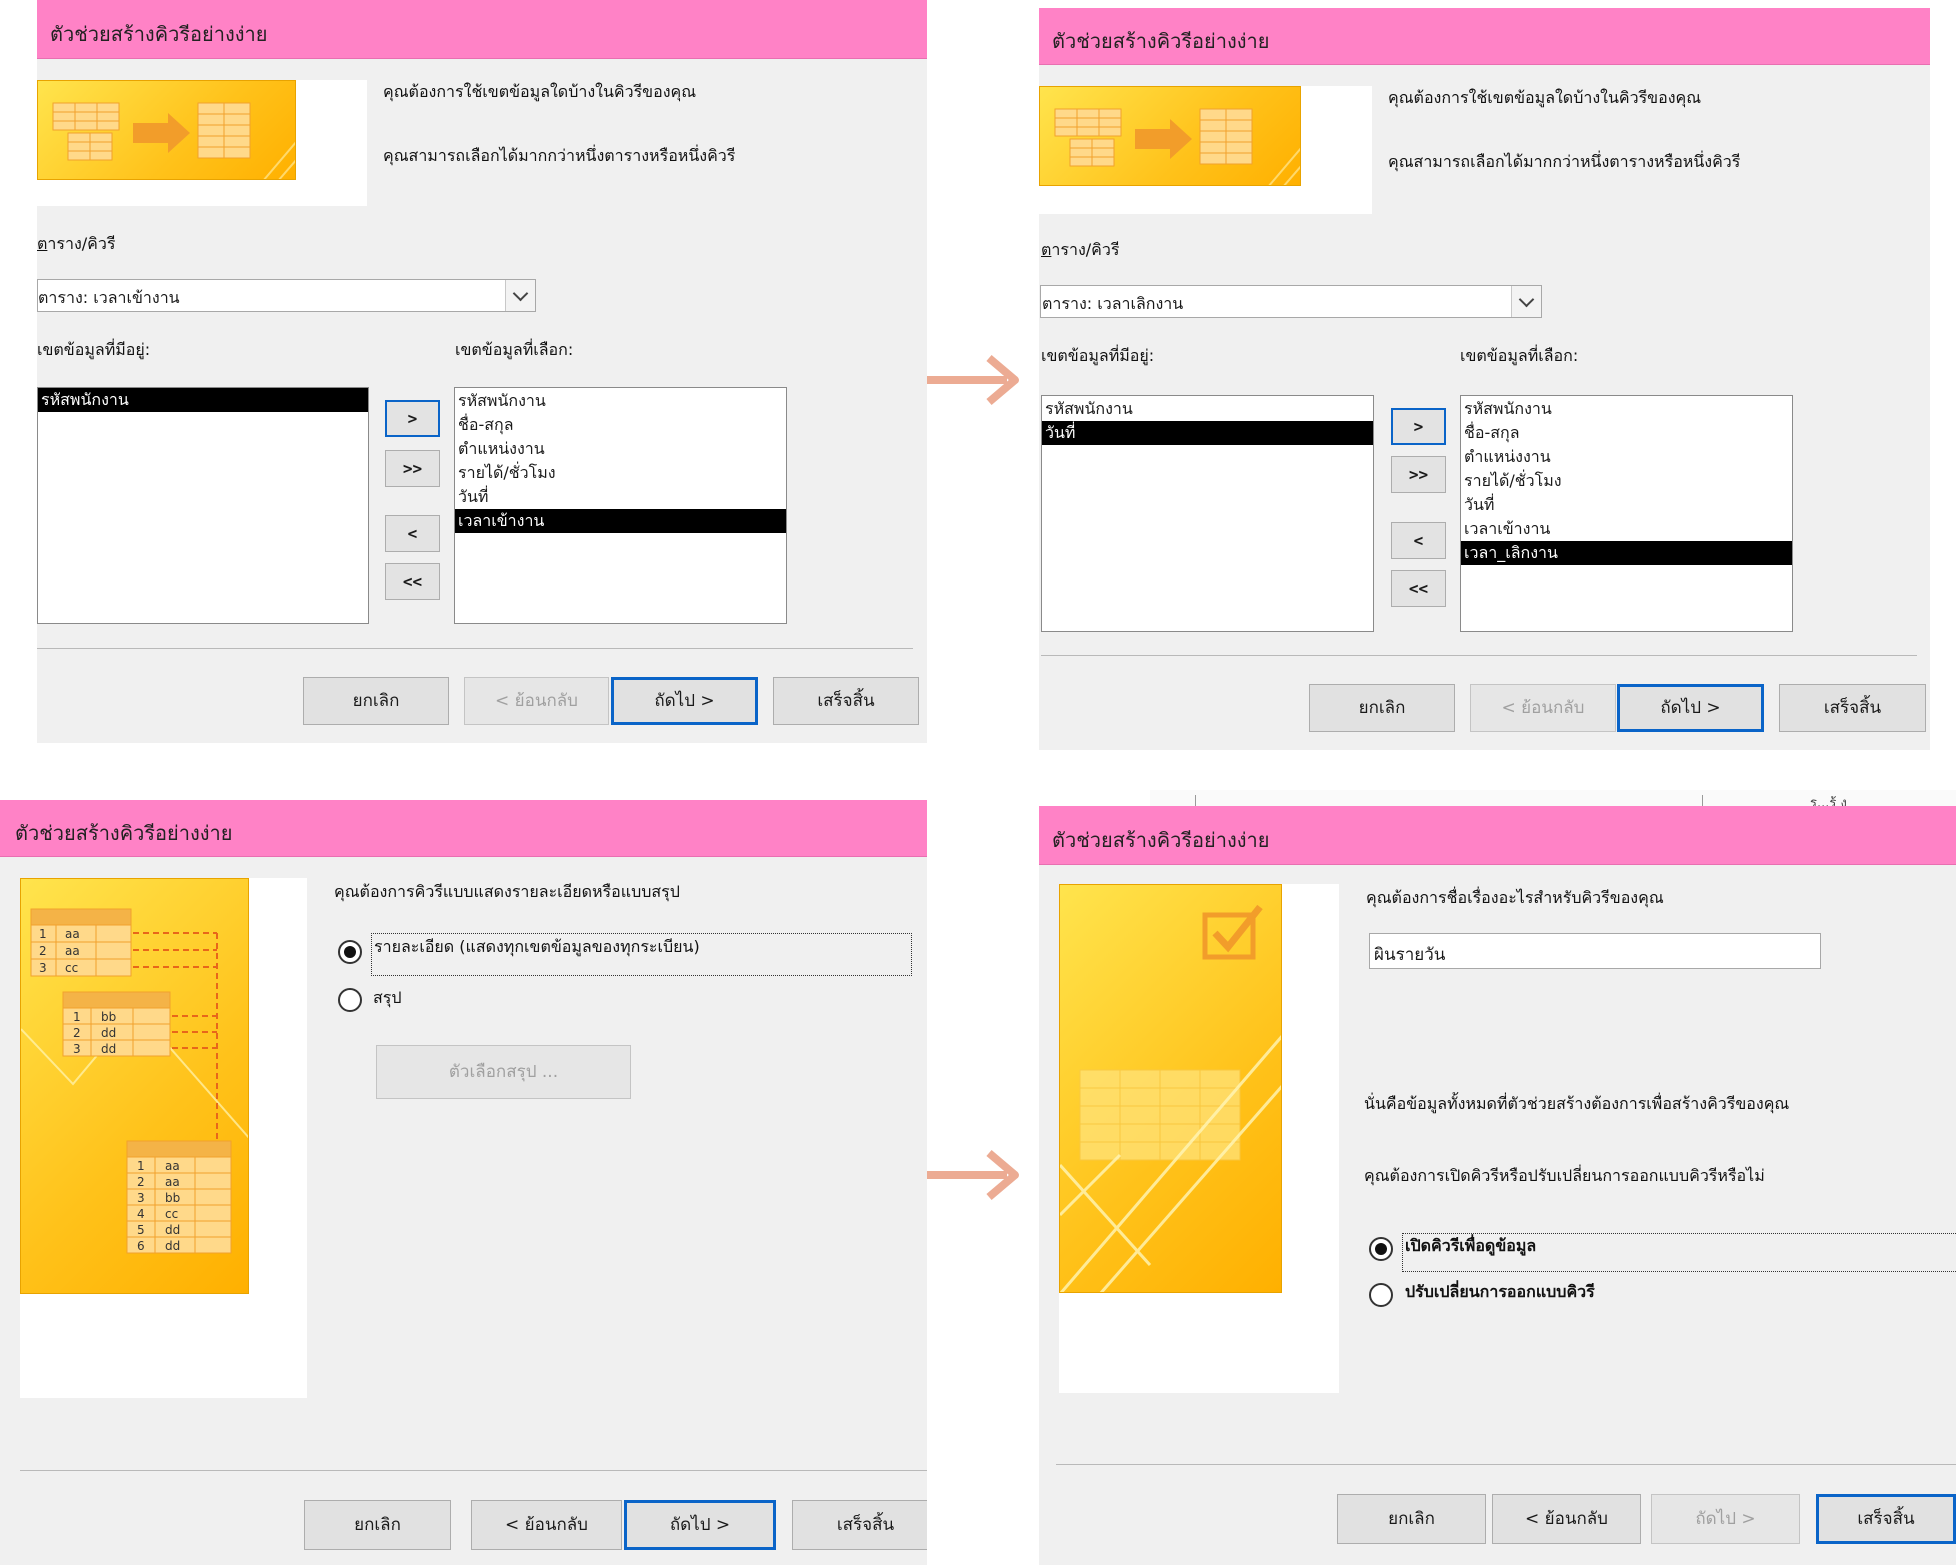  Describe the element at coordinates (1170, 1088) in the screenshot. I see `wizard-side-image` at that location.